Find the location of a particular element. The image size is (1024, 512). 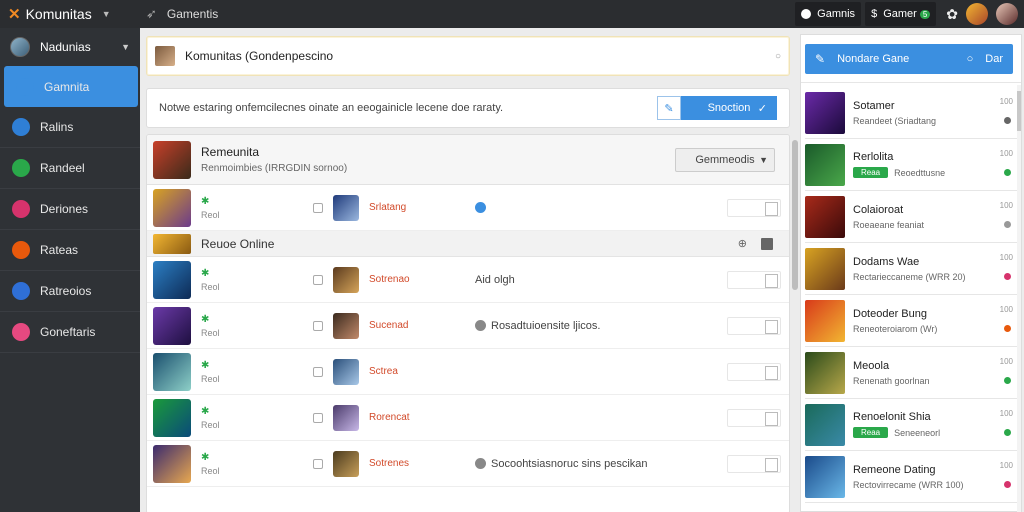

game-list-item: Meoola Renenath goorlnan 100 is located at coordinates (911, 373).